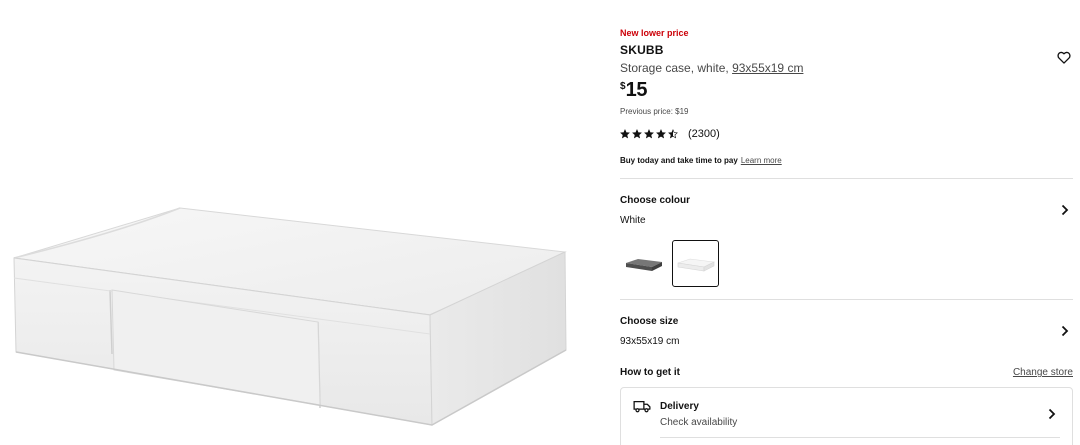 This screenshot has height=445, width=1080. I want to click on swatch-dark-grey-image, so click(643, 264).